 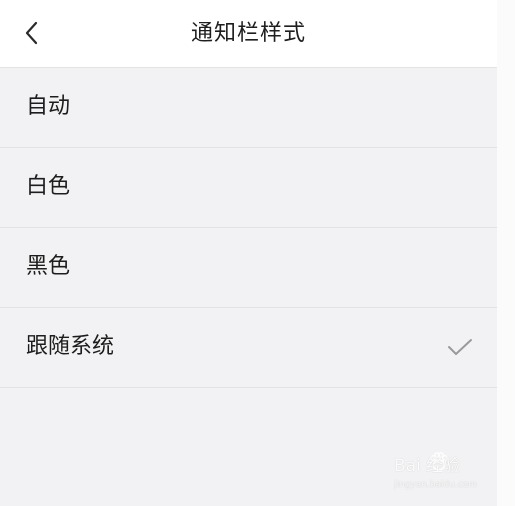 I want to click on option-label: 跟随系统, so click(x=70, y=346).